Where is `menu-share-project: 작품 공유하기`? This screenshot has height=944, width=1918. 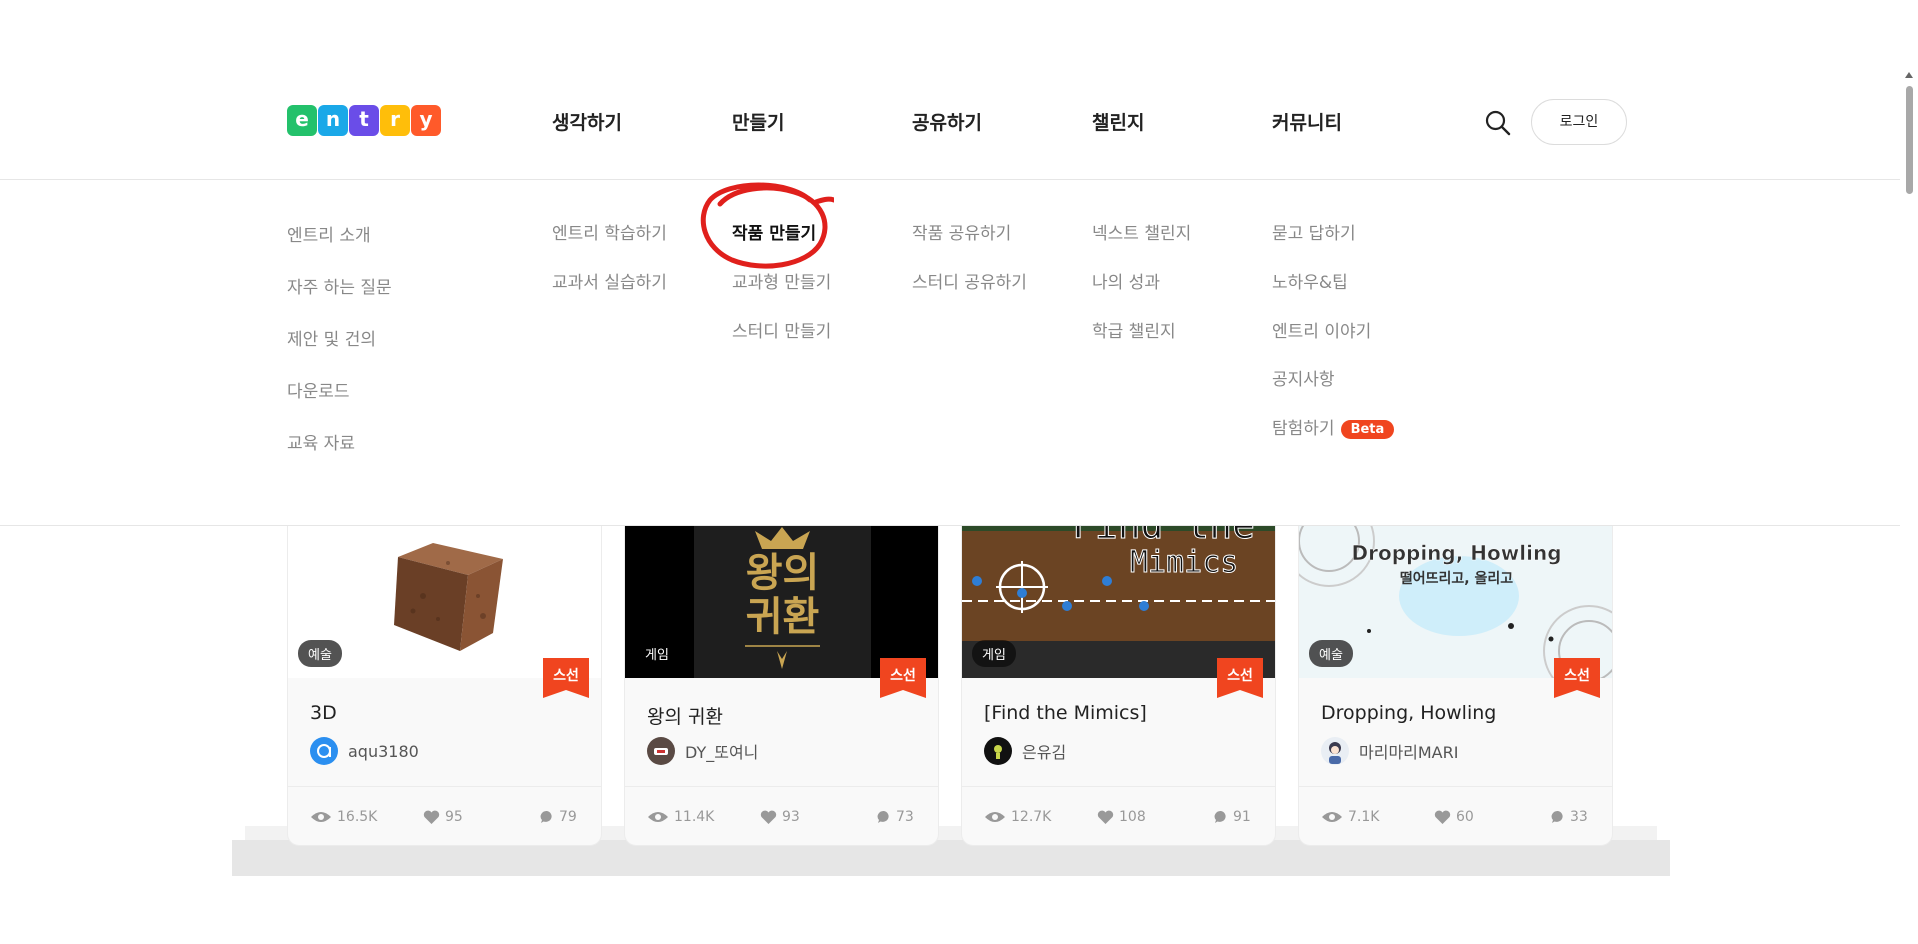 menu-share-project: 작품 공유하기 is located at coordinates (961, 231).